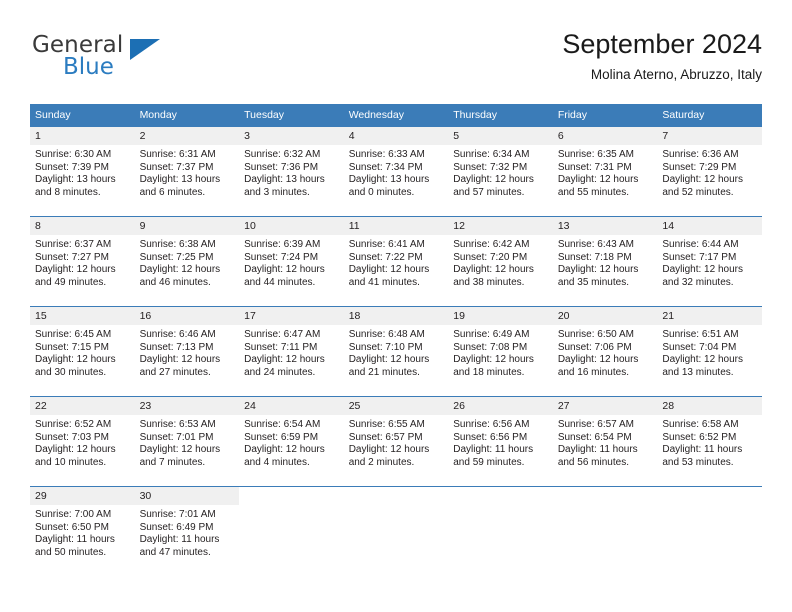  Describe the element at coordinates (291, 226) in the screenshot. I see `day-number: 10` at that location.